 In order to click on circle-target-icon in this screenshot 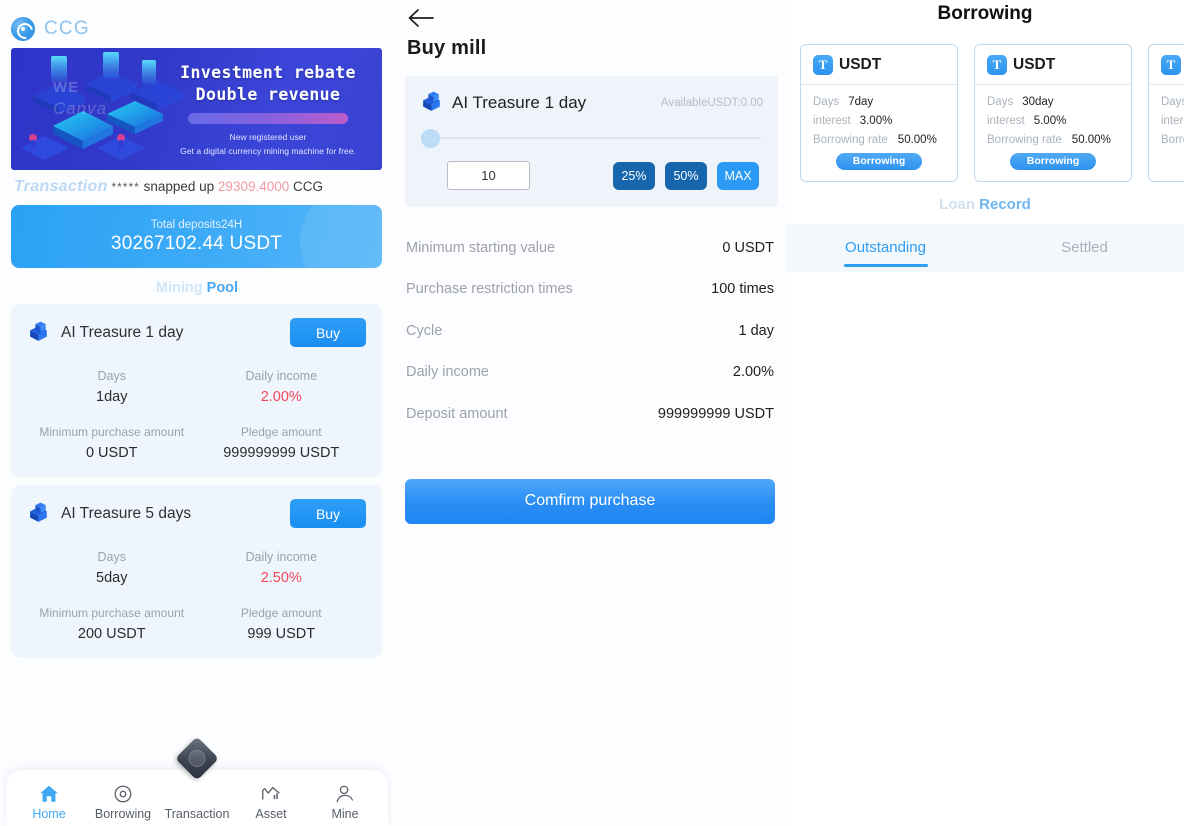, I will do `click(123, 793)`.